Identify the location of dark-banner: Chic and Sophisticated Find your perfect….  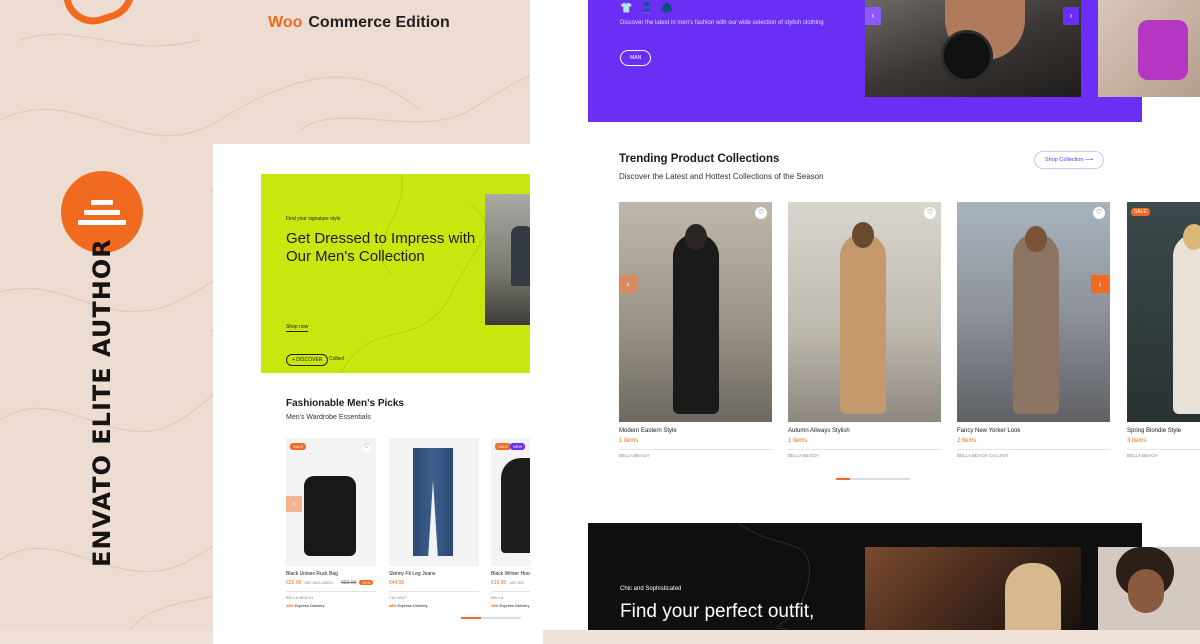
(865, 576).